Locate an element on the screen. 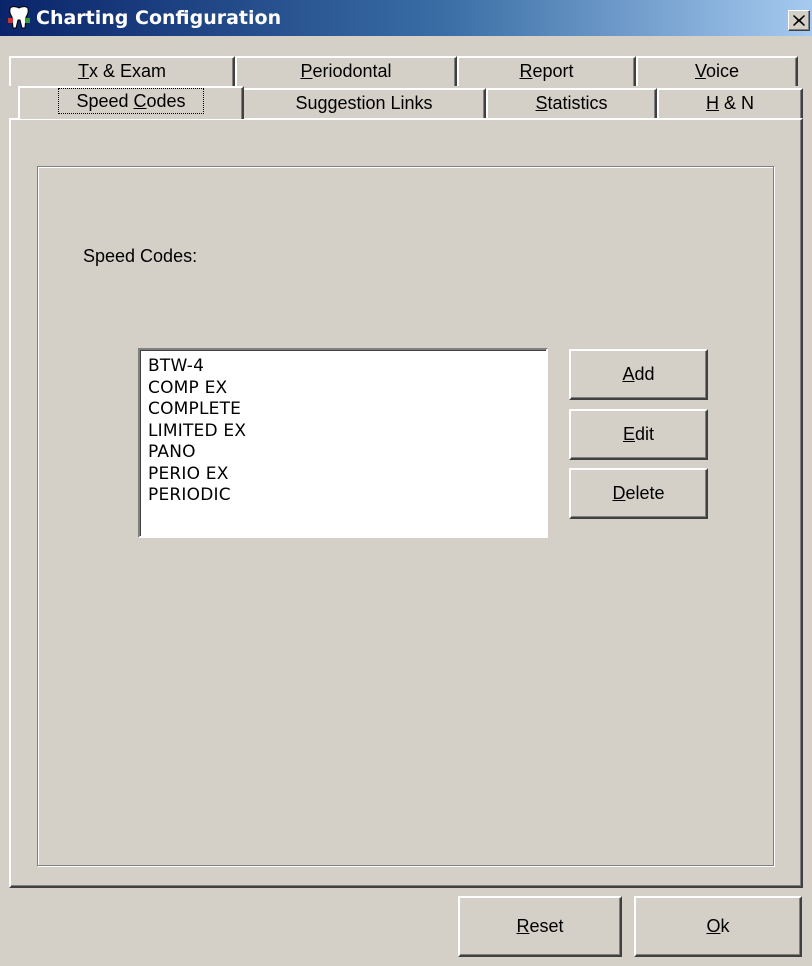  list-item: PANO is located at coordinates (347, 453).